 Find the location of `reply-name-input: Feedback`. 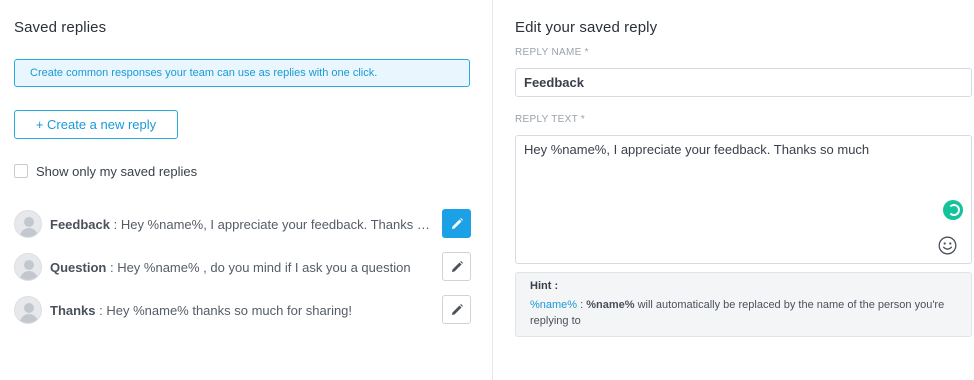

reply-name-input: Feedback is located at coordinates (743, 82).